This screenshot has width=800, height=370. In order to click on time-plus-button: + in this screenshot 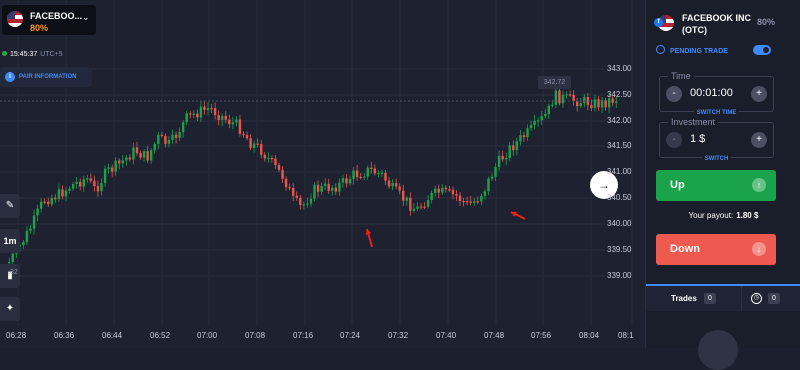, I will do `click(759, 94)`.